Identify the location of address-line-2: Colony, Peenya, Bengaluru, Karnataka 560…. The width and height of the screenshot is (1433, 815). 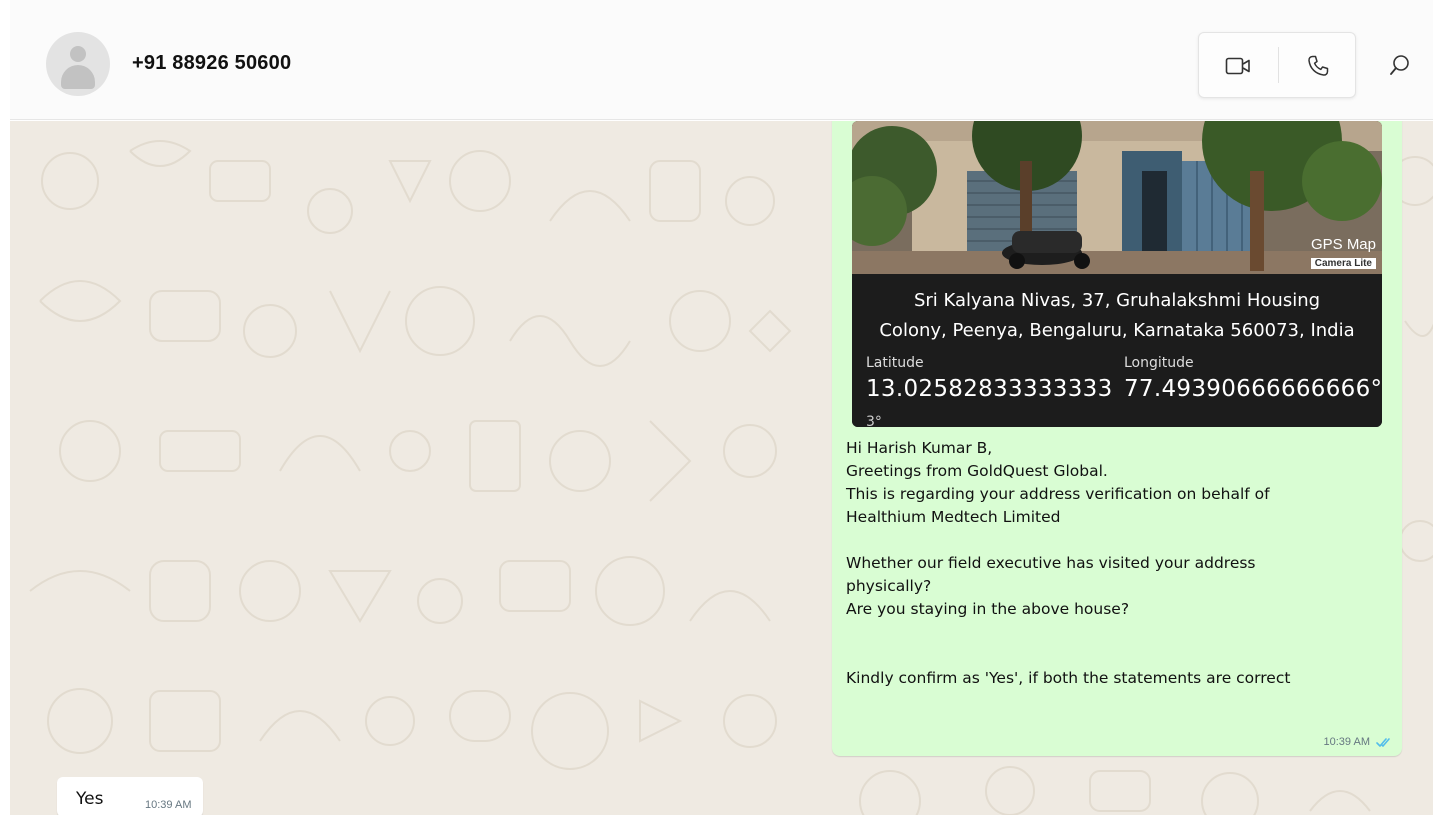
(1117, 330).